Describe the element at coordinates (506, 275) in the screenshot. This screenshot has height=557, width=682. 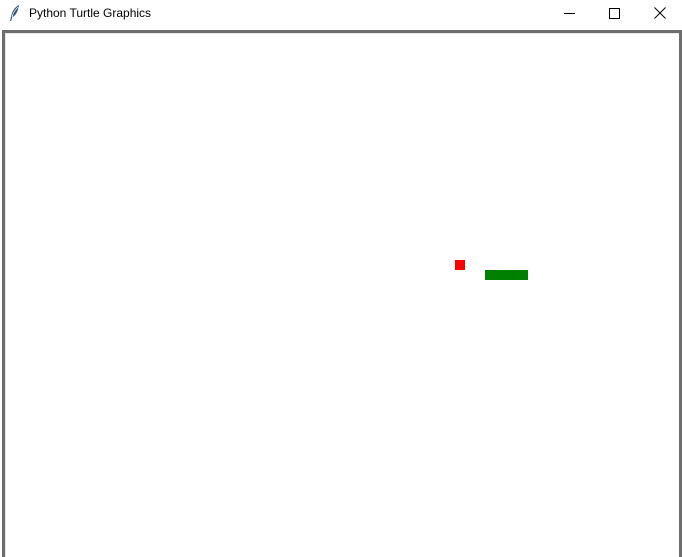
I see `snake-body` at that location.